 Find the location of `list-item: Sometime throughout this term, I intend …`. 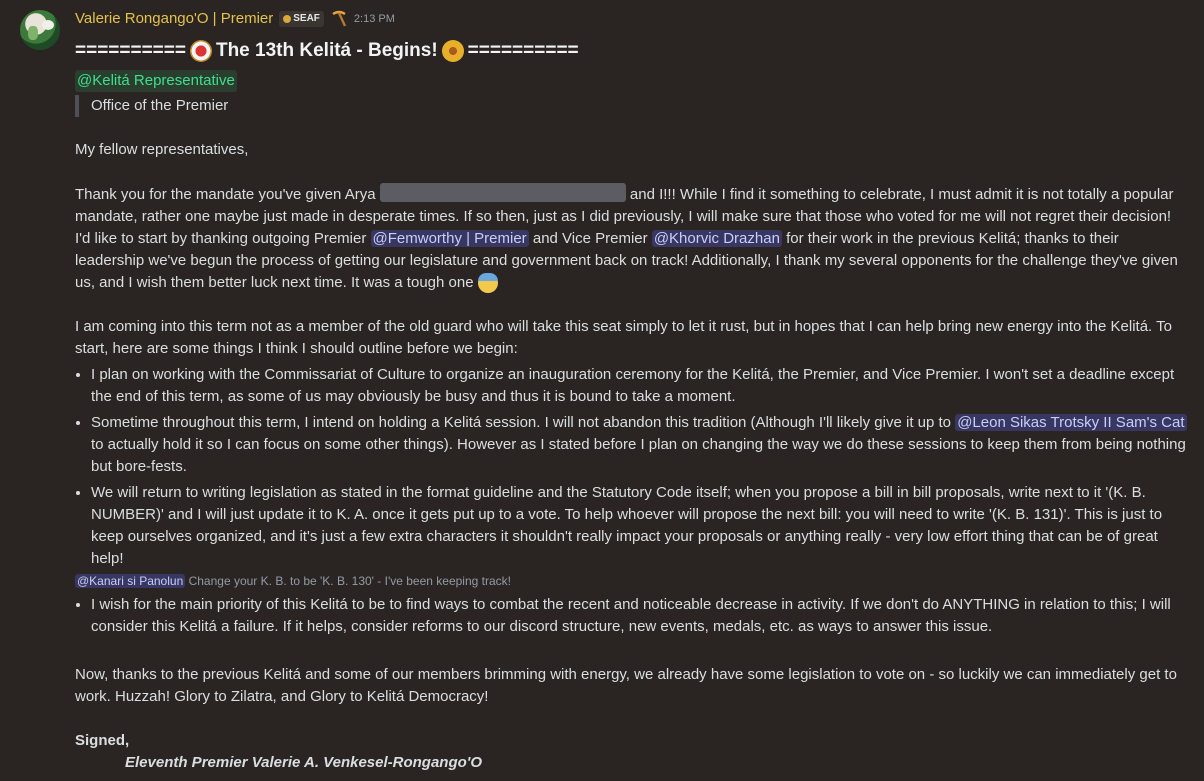

list-item: Sometime throughout this term, I intend … is located at coordinates (640, 445).